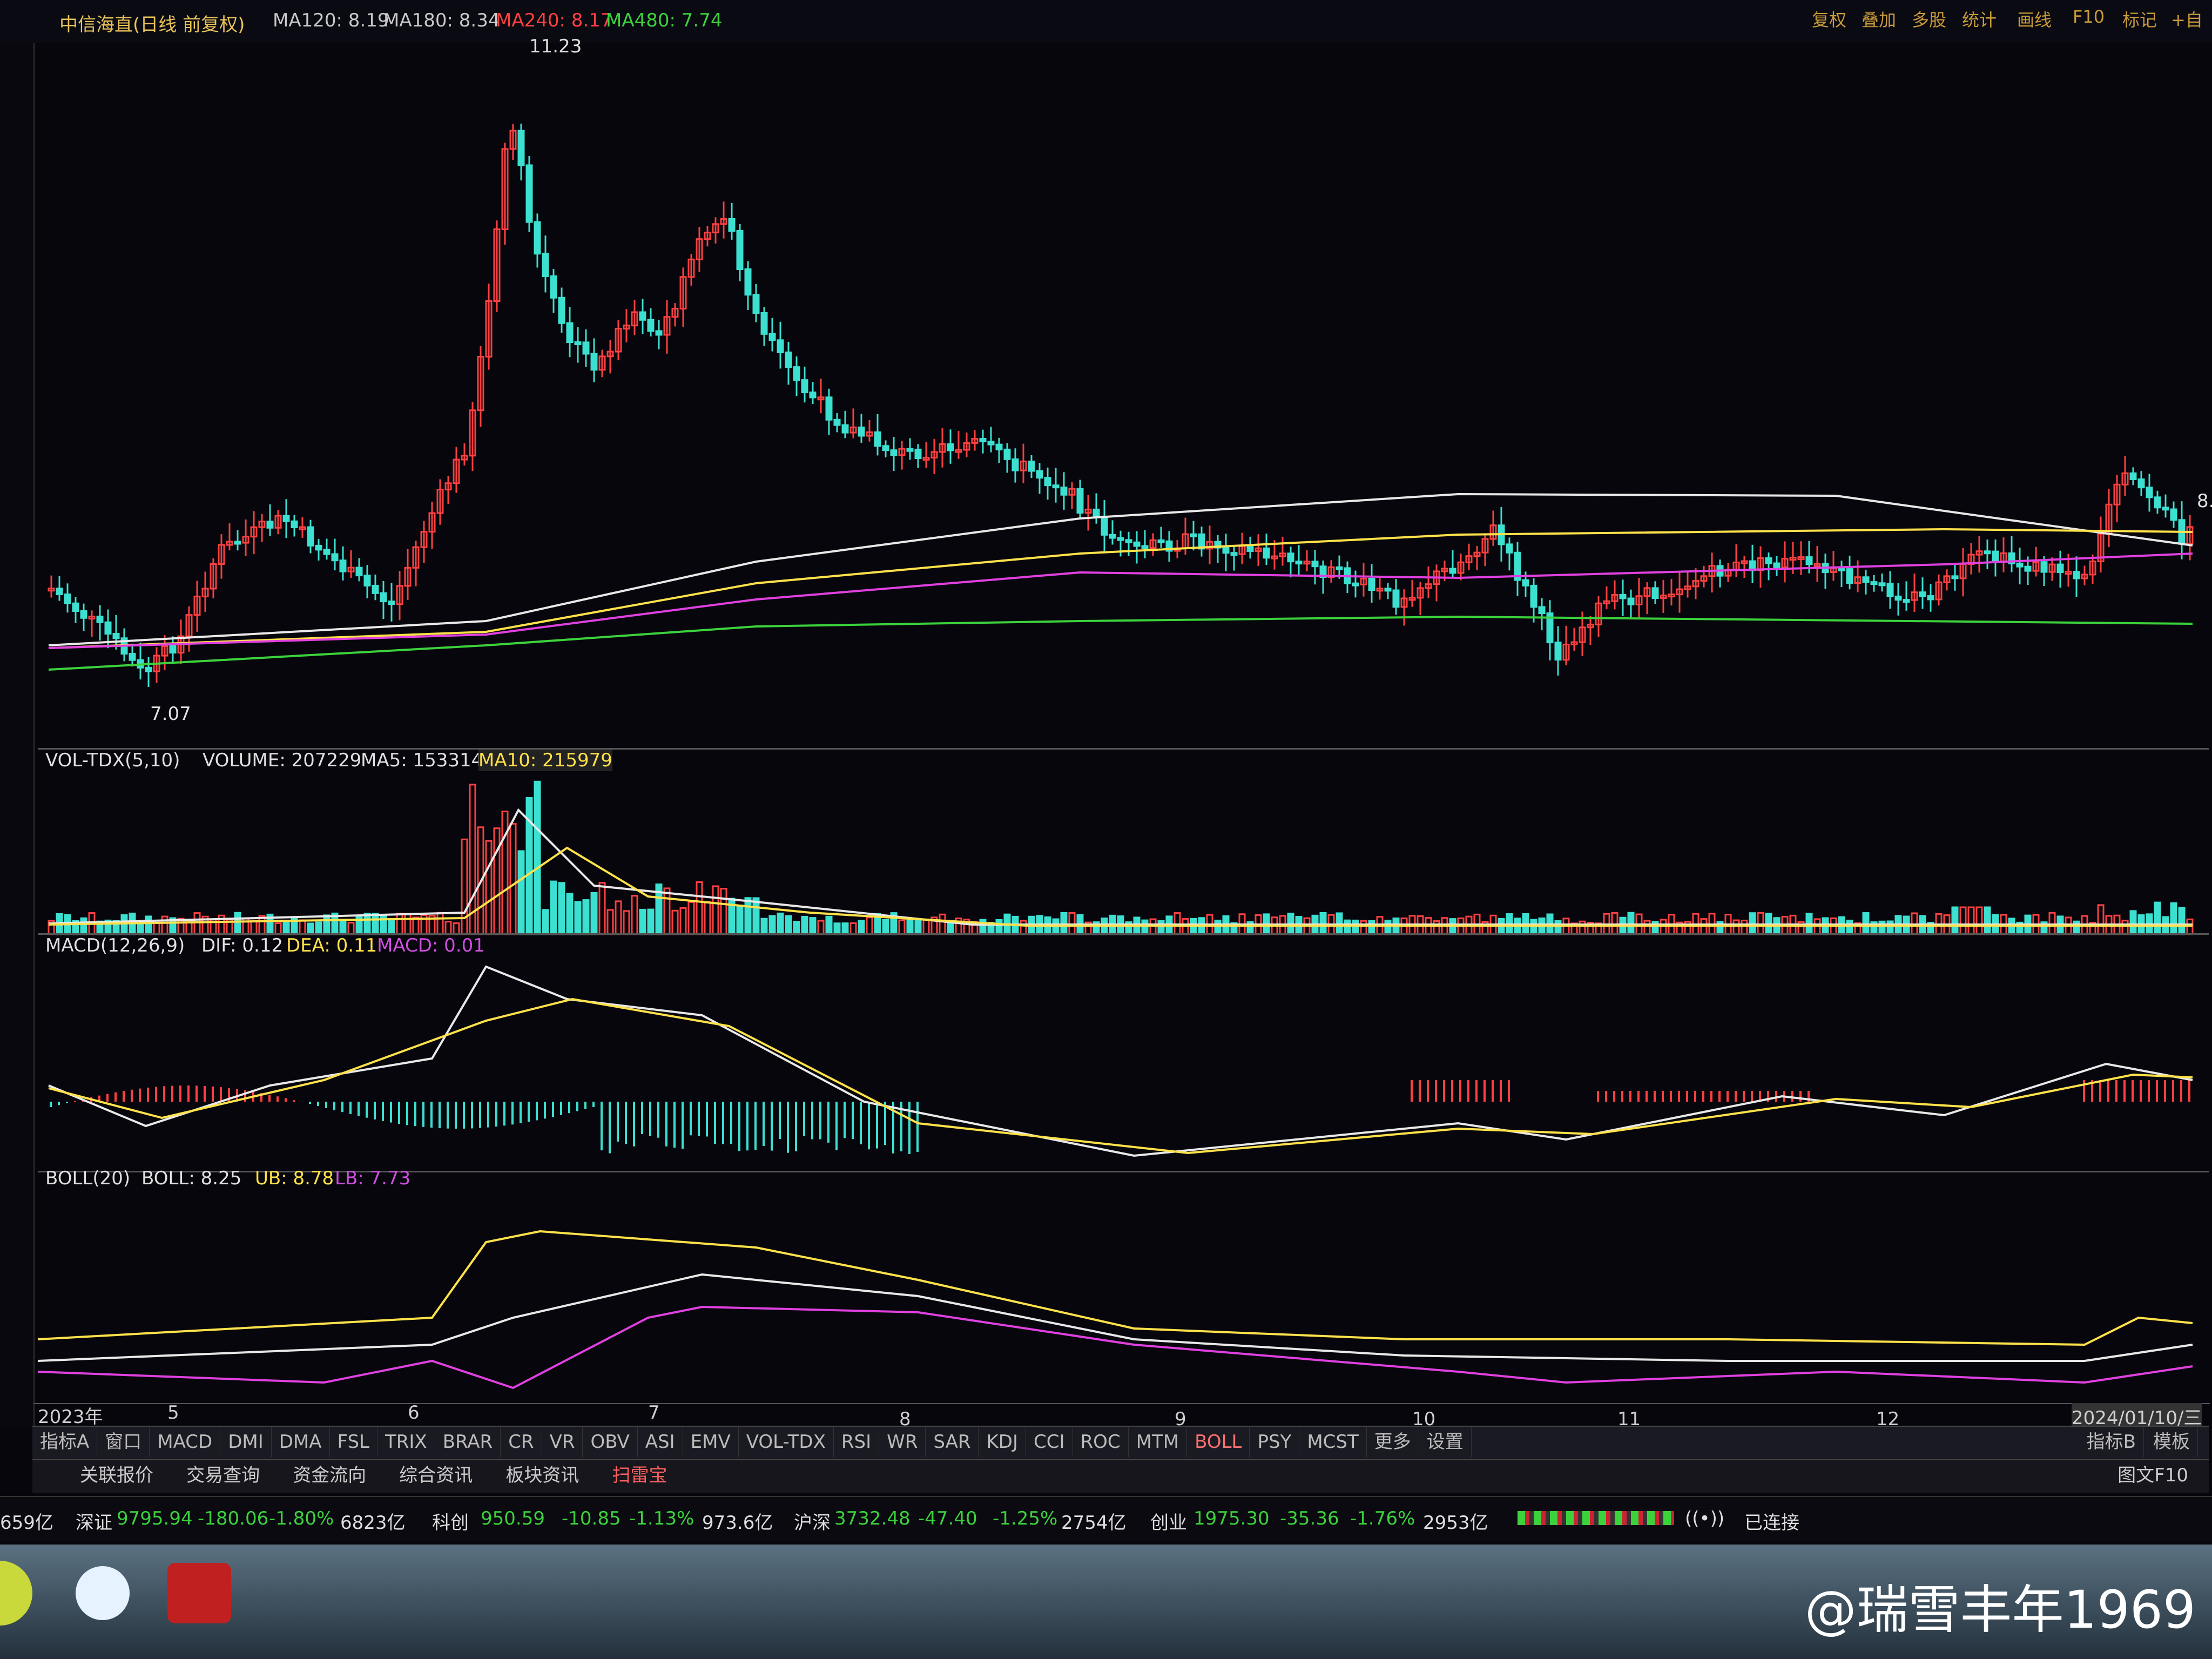 This screenshot has height=1659, width=2212. I want to click on tab-dmi: DMI, so click(246, 1442).